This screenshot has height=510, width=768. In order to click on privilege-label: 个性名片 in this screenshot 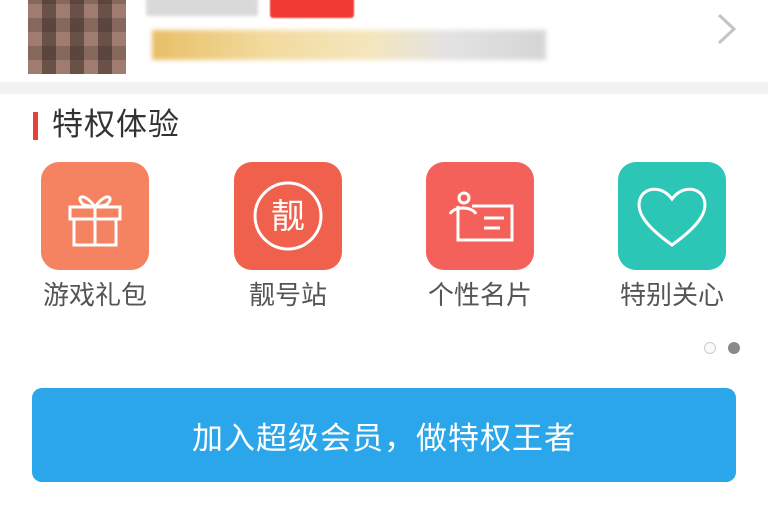, I will do `click(479, 296)`.